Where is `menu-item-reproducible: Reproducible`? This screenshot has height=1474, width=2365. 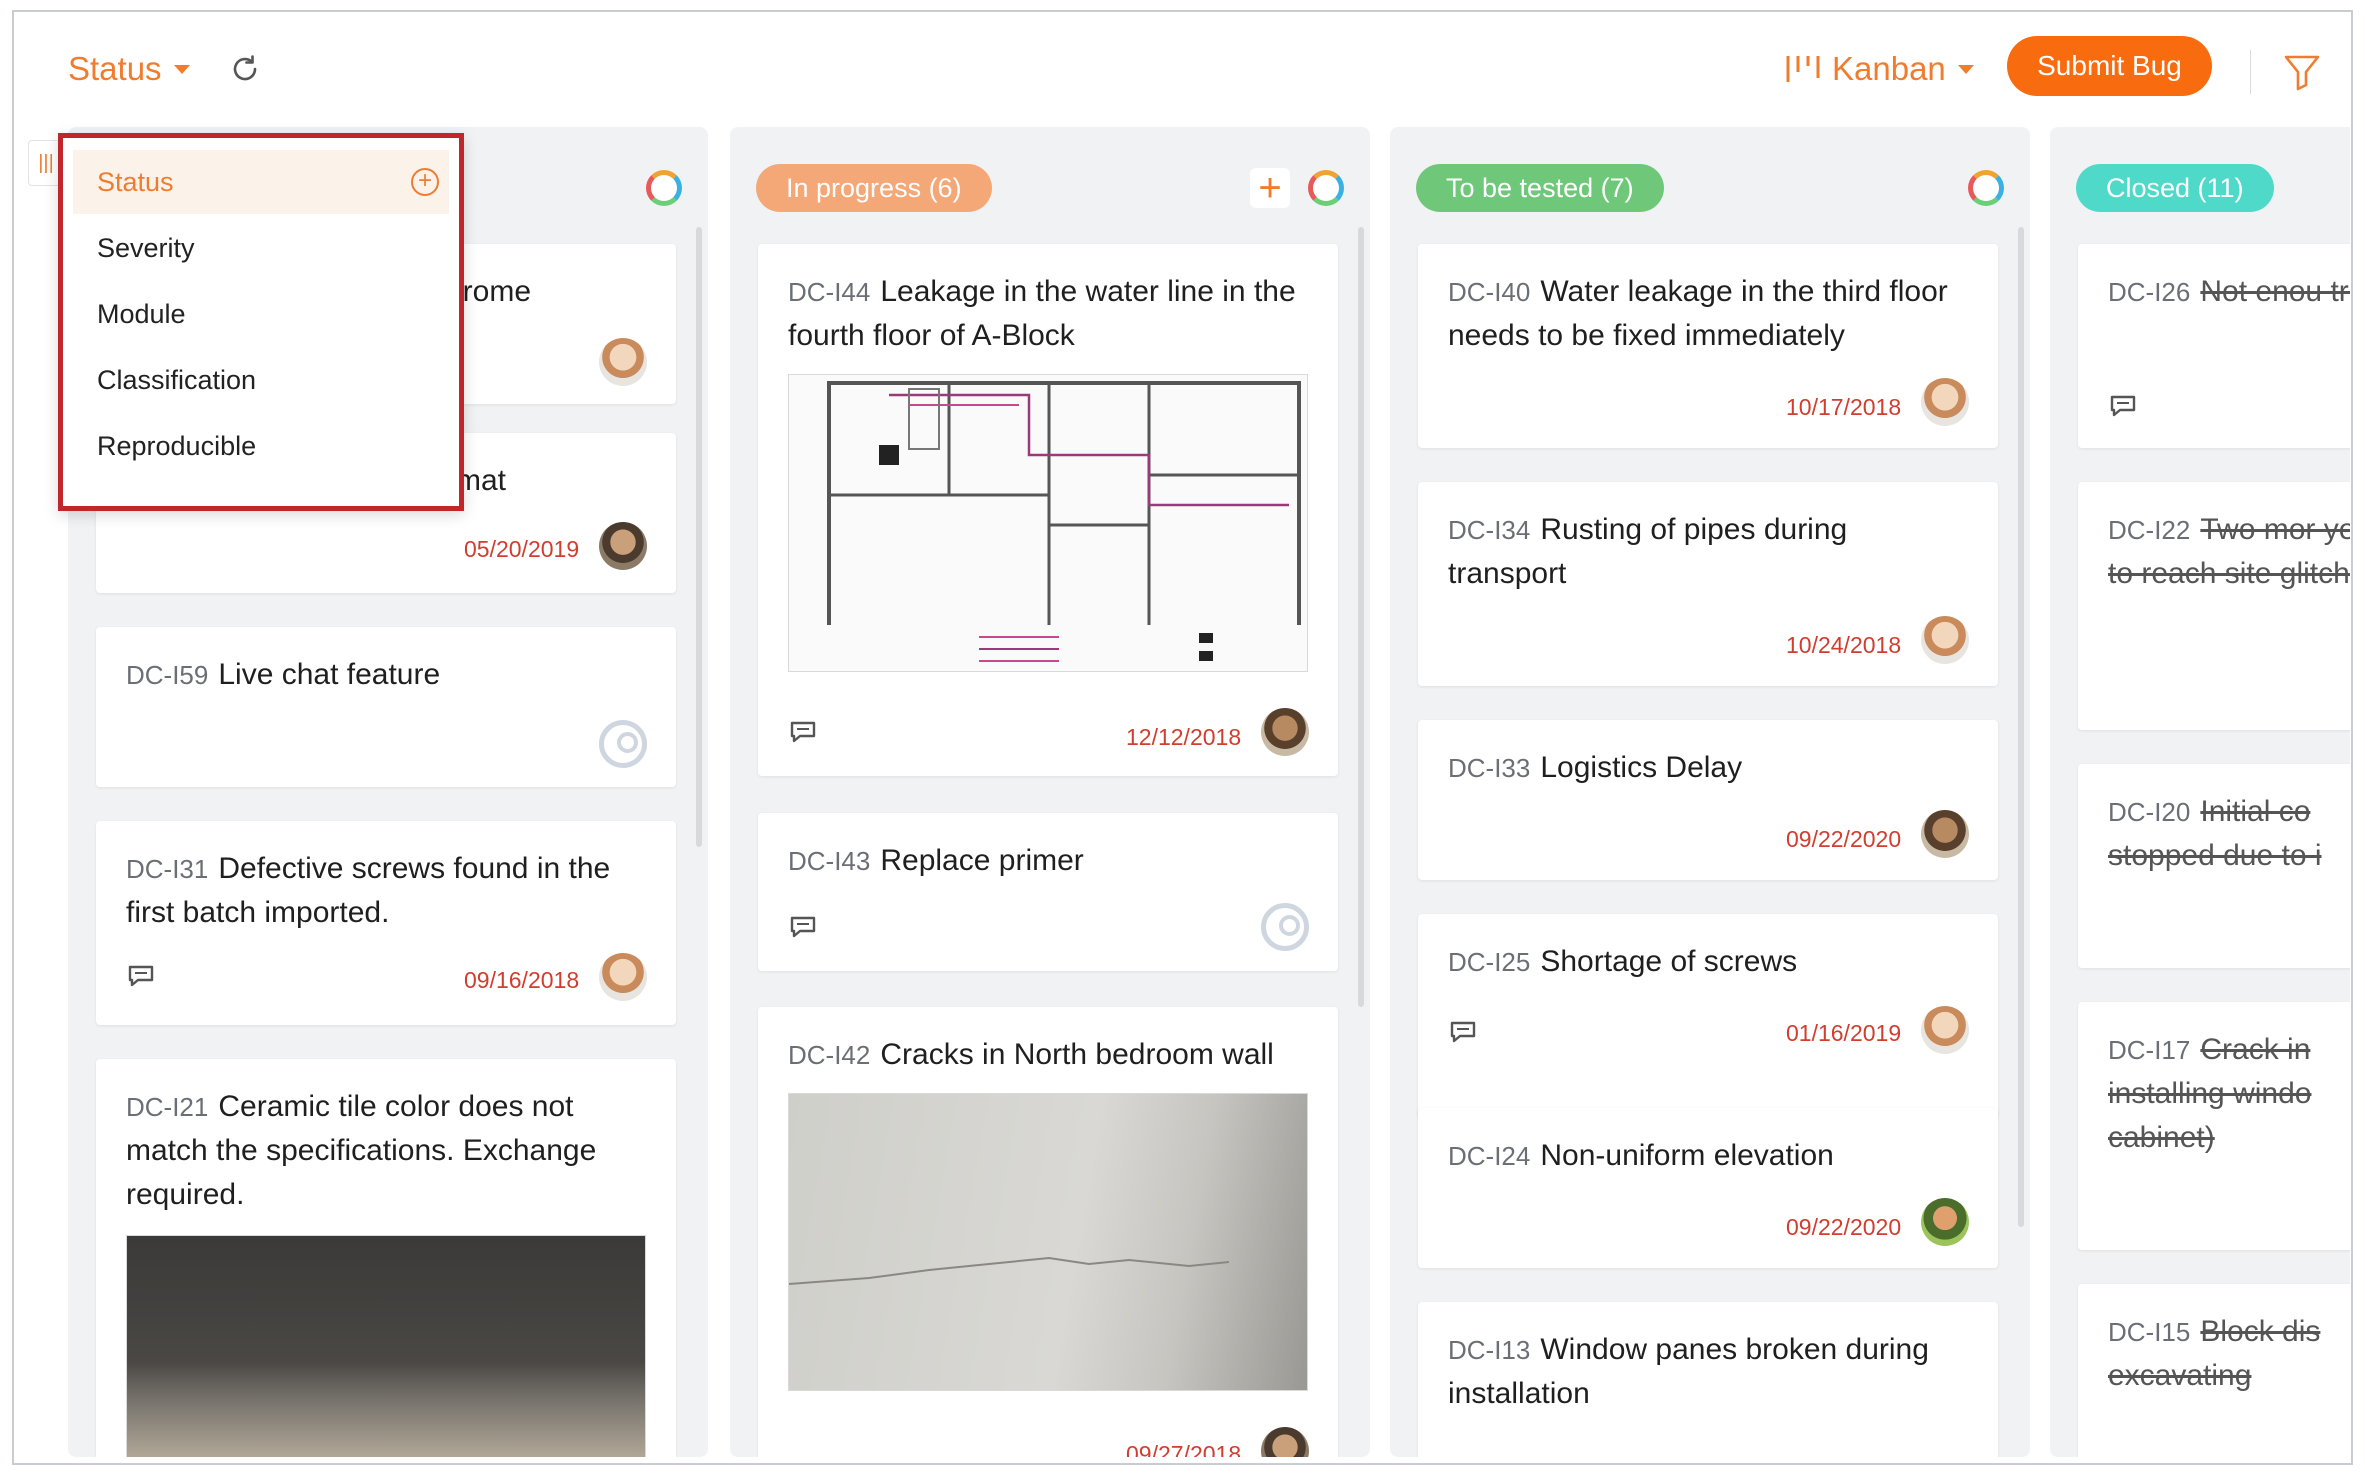 menu-item-reproducible: Reproducible is located at coordinates (261, 446).